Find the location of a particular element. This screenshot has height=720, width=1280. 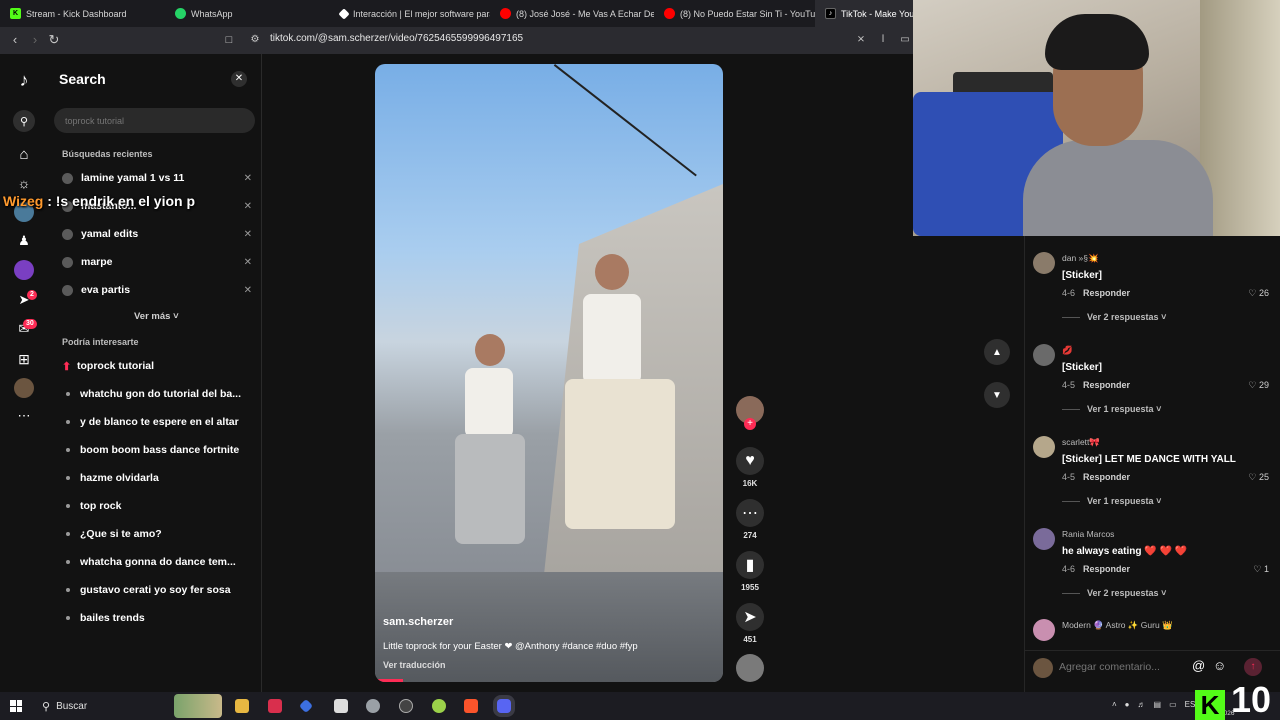

no-audio-icon: ⨯ is located at coordinates (861, 40).